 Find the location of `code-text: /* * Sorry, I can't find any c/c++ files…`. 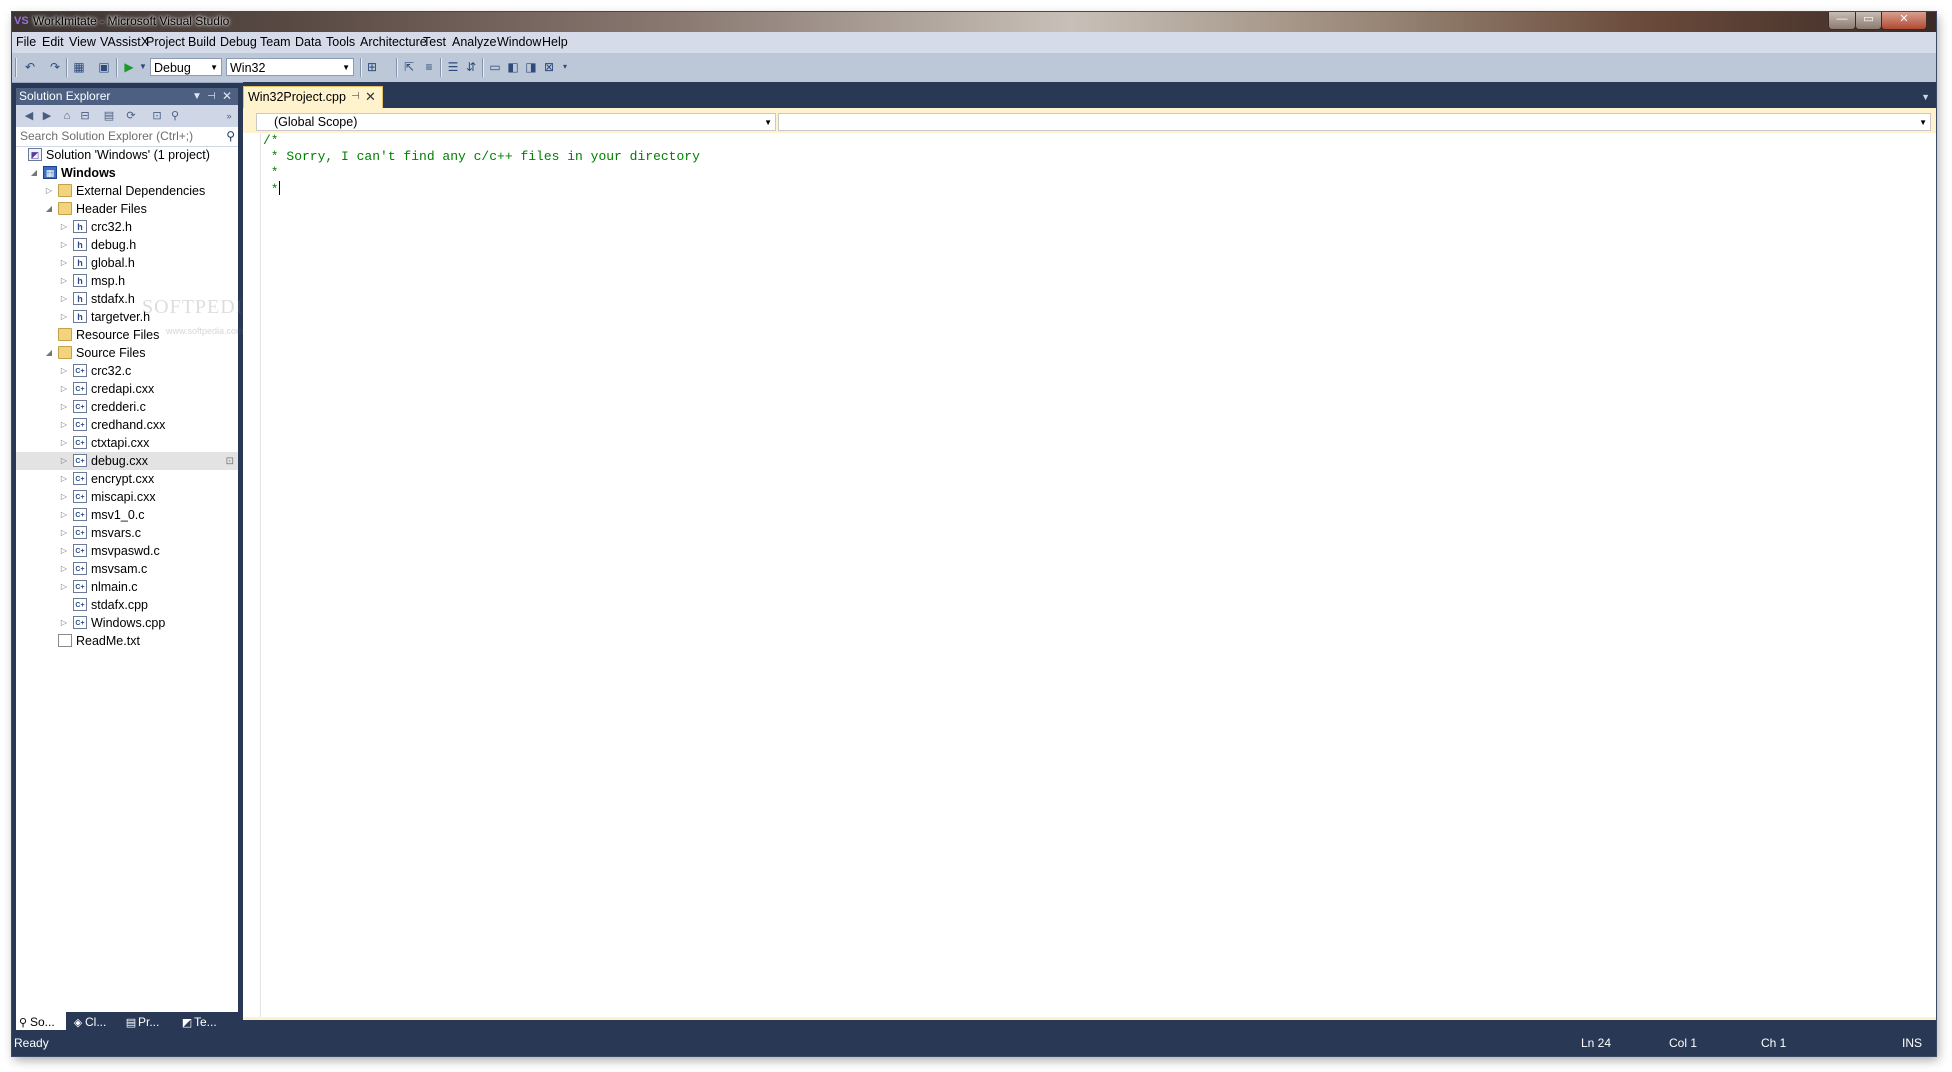

code-text: /* * Sorry, I can't find any c/c++ files… is located at coordinates (481, 165).